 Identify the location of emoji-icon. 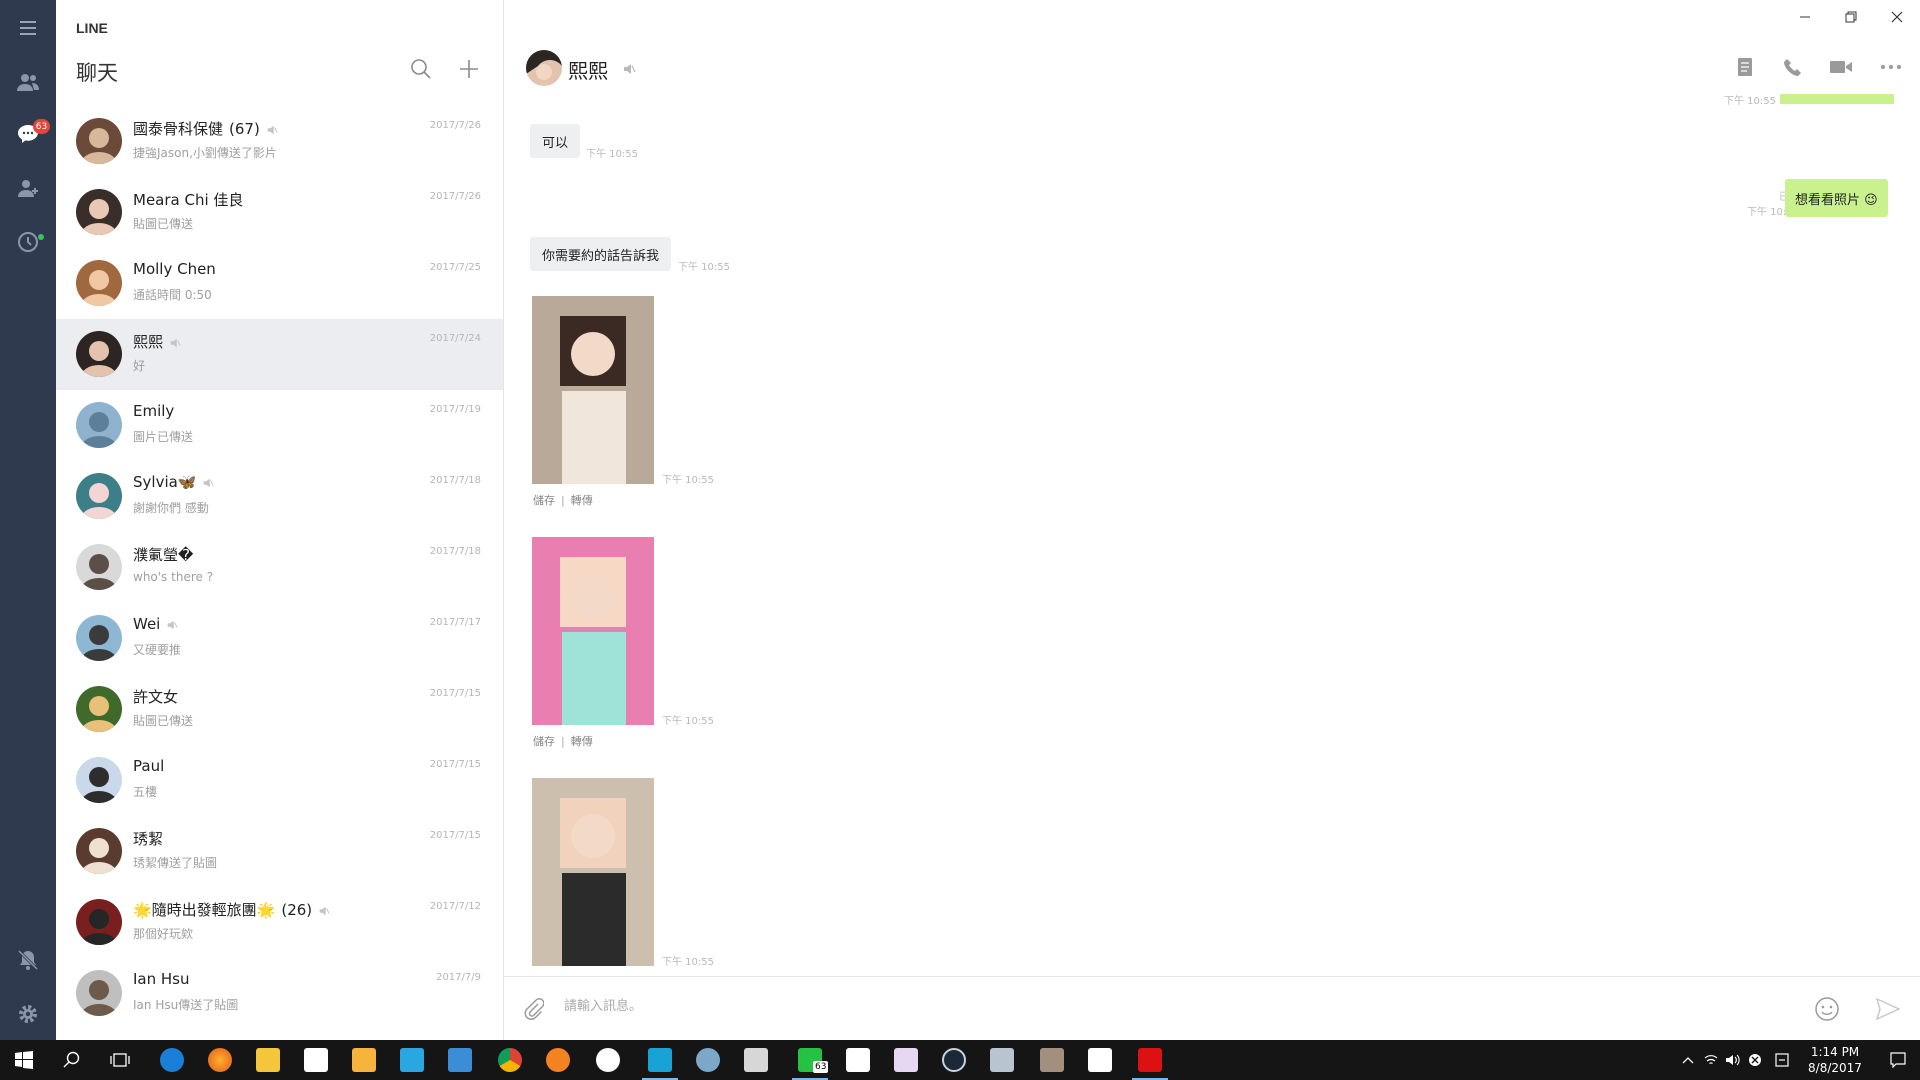
(1827, 1011).